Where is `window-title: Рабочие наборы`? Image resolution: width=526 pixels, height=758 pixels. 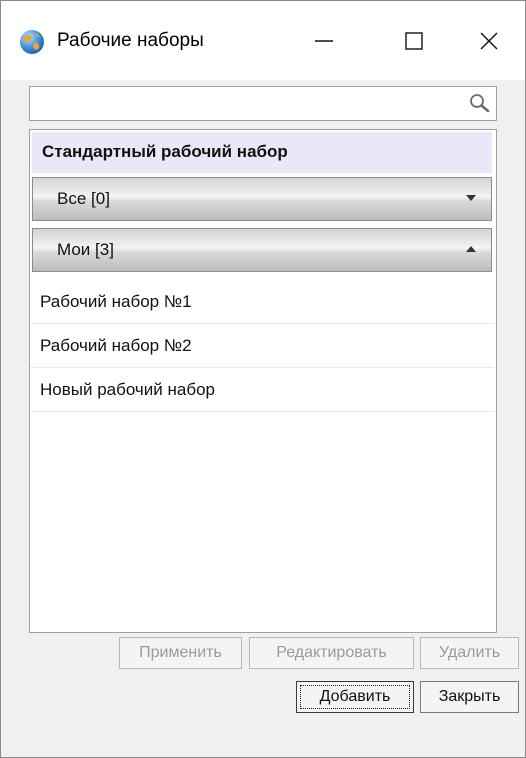 window-title: Рабочие наборы is located at coordinates (130, 40).